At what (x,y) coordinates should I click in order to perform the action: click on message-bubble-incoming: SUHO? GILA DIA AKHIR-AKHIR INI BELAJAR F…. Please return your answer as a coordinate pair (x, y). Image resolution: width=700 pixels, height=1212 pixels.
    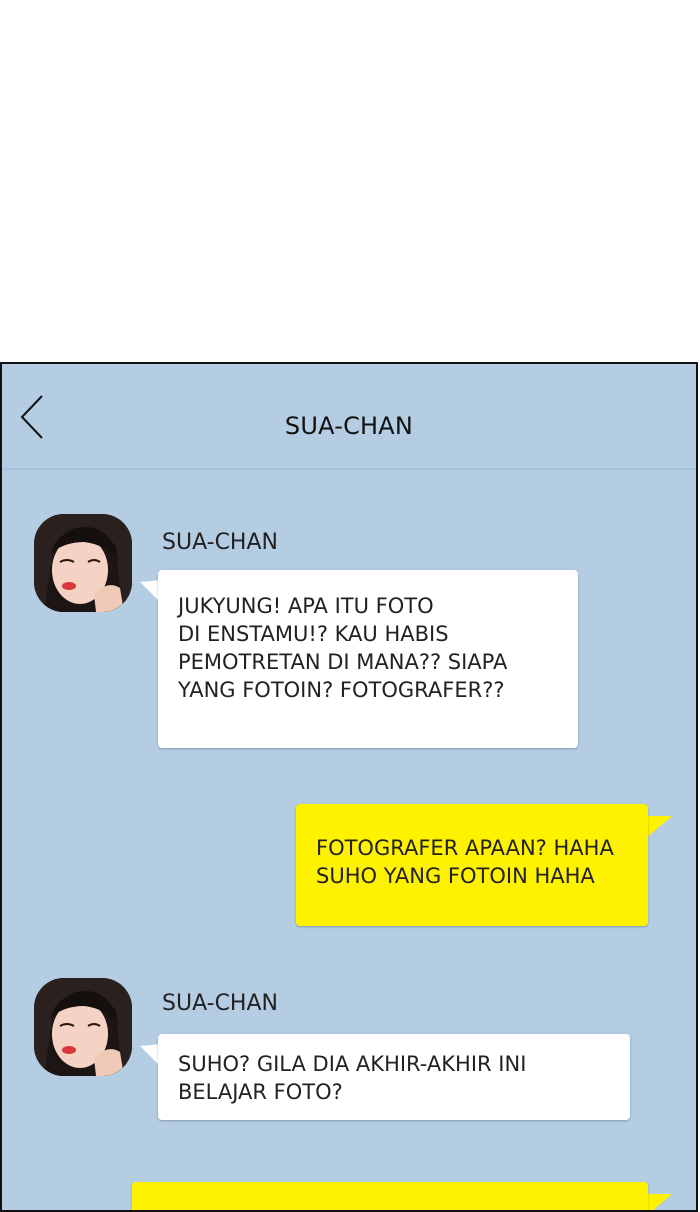
    Looking at the image, I should click on (394, 1077).